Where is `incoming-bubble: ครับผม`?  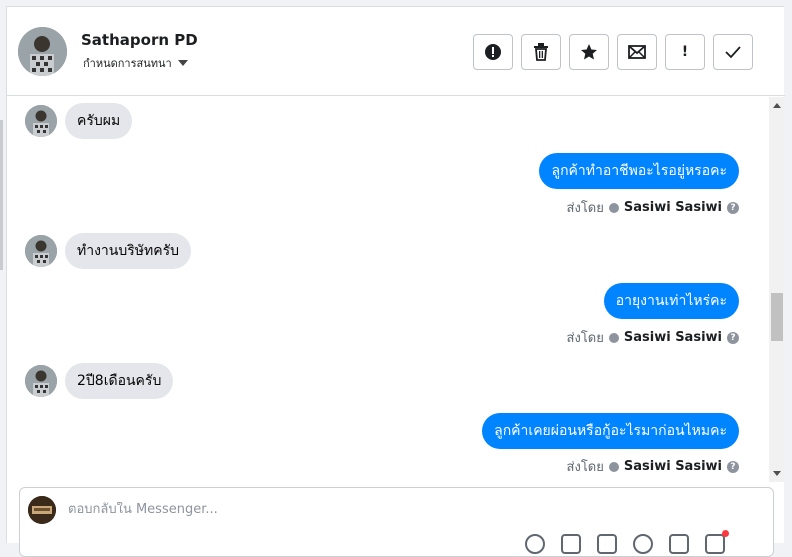
incoming-bubble: ครับผม is located at coordinates (99, 121).